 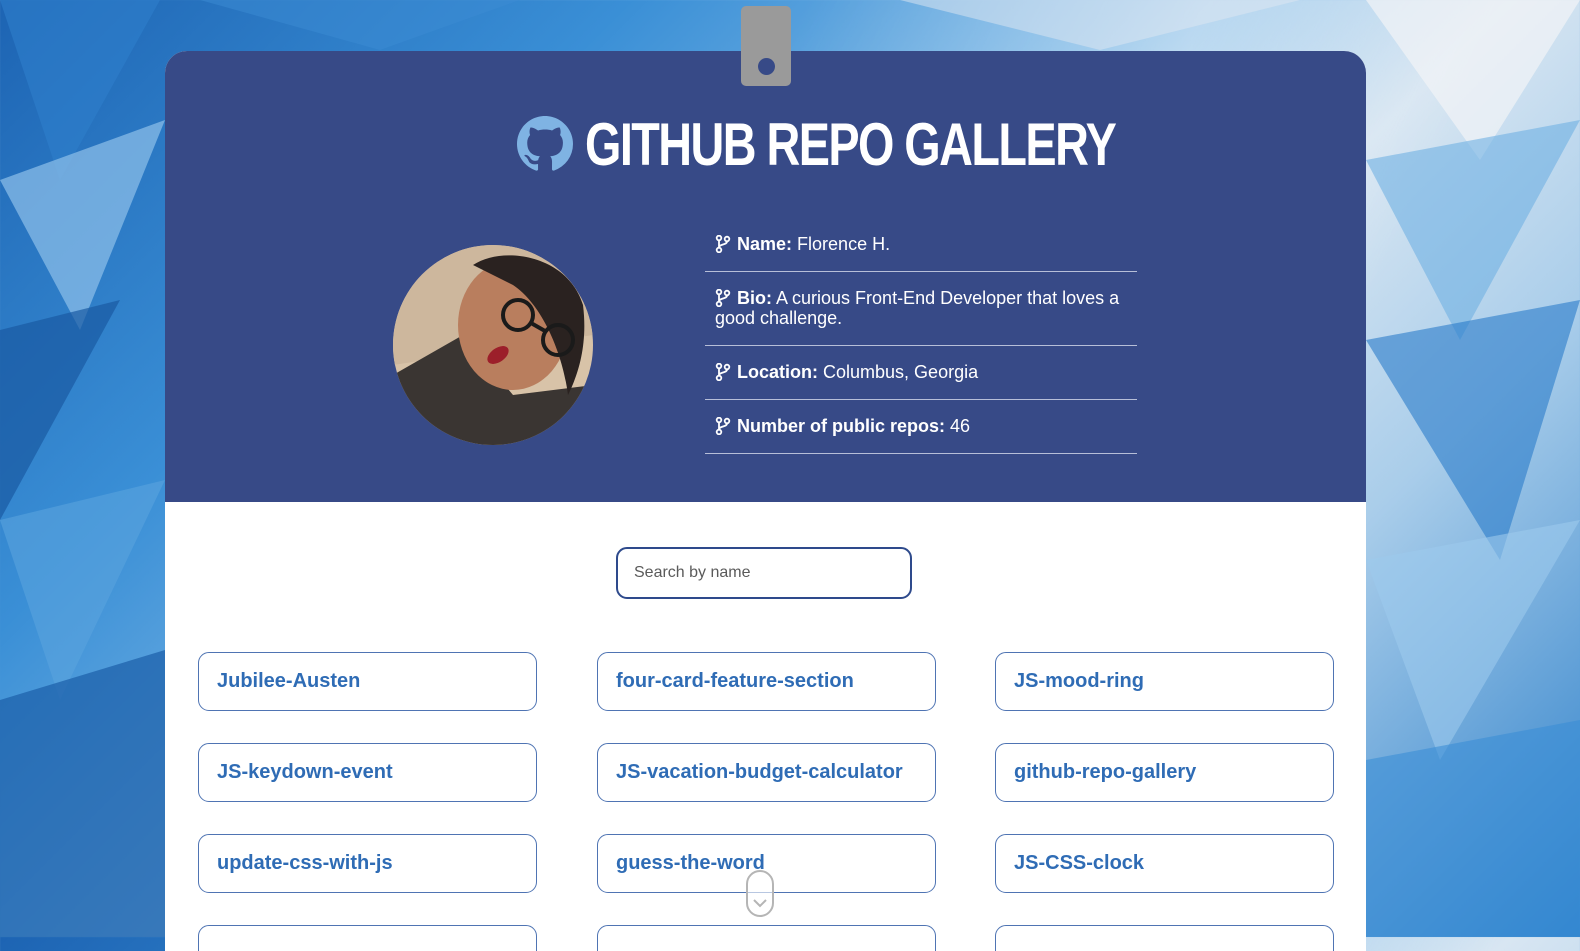 What do you see at coordinates (367, 681) in the screenshot?
I see `repo-card: Jubilee-Austen` at bounding box center [367, 681].